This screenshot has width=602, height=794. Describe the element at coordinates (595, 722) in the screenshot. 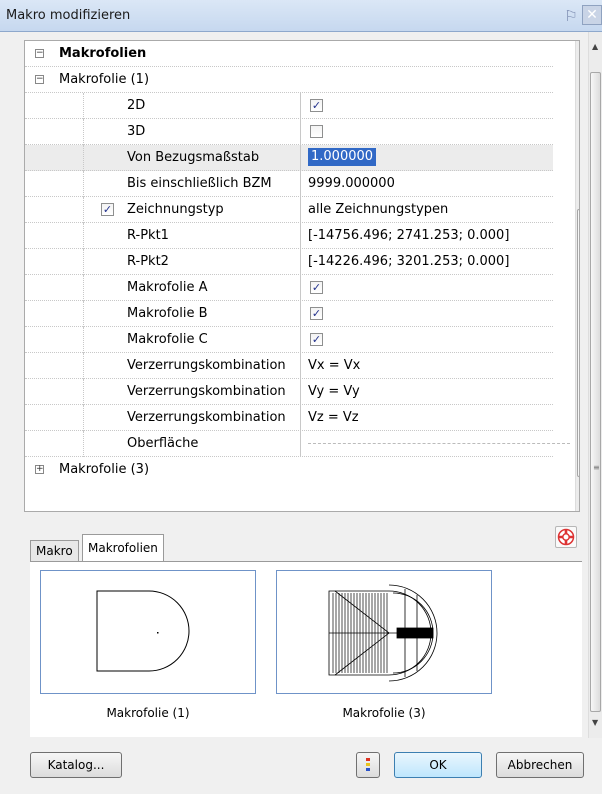

I see `scroll-down-icon: ▼` at that location.